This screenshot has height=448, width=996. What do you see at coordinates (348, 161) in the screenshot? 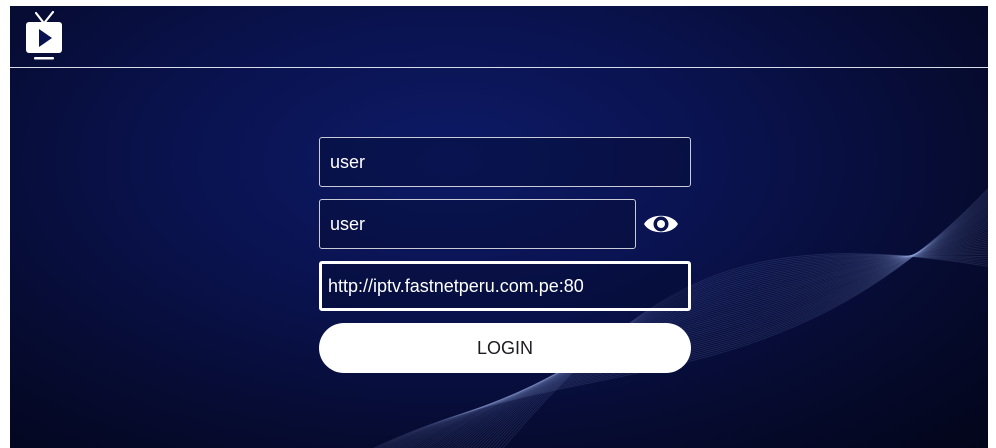
I see `username-value: user` at bounding box center [348, 161].